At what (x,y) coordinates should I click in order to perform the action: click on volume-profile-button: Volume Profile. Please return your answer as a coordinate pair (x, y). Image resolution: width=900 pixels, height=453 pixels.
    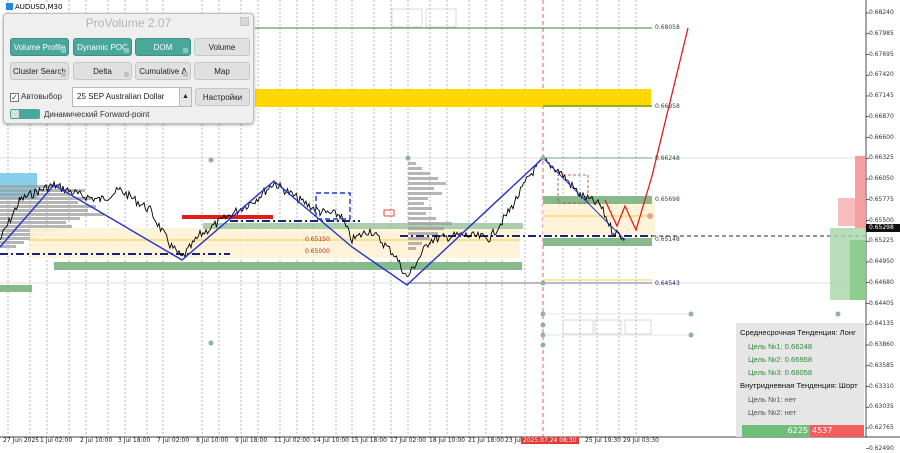
    Looking at the image, I should click on (39, 47).